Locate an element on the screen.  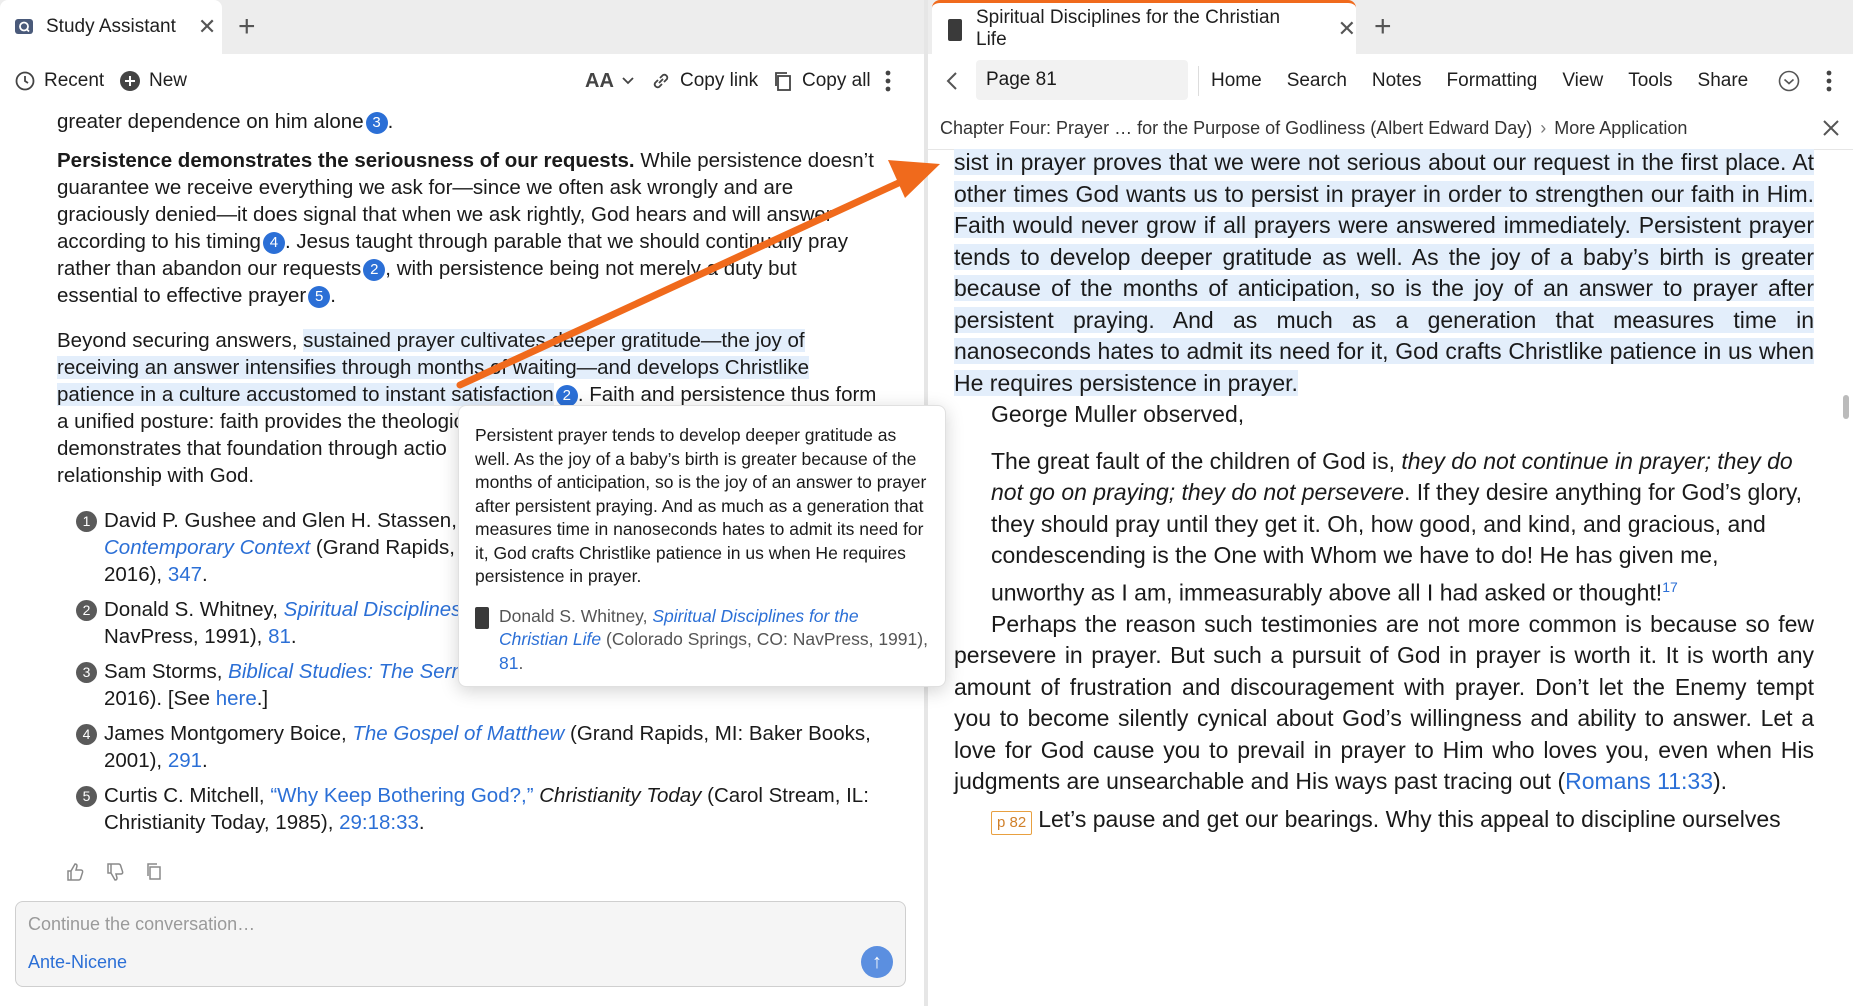
footnote-marker: 17 is located at coordinates (1670, 587).